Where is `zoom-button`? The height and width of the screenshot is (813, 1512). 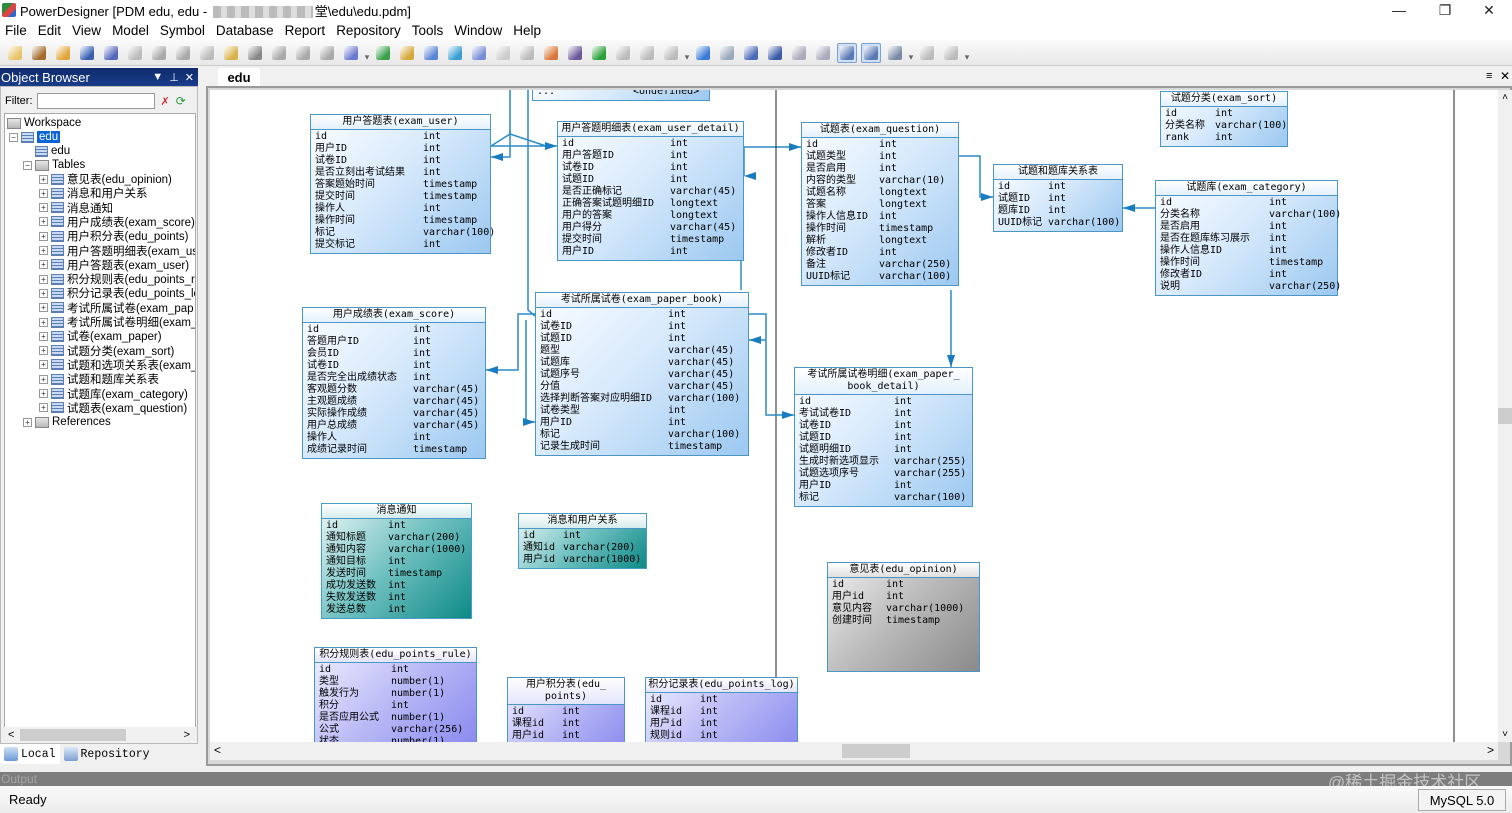 zoom-button is located at coordinates (847, 52).